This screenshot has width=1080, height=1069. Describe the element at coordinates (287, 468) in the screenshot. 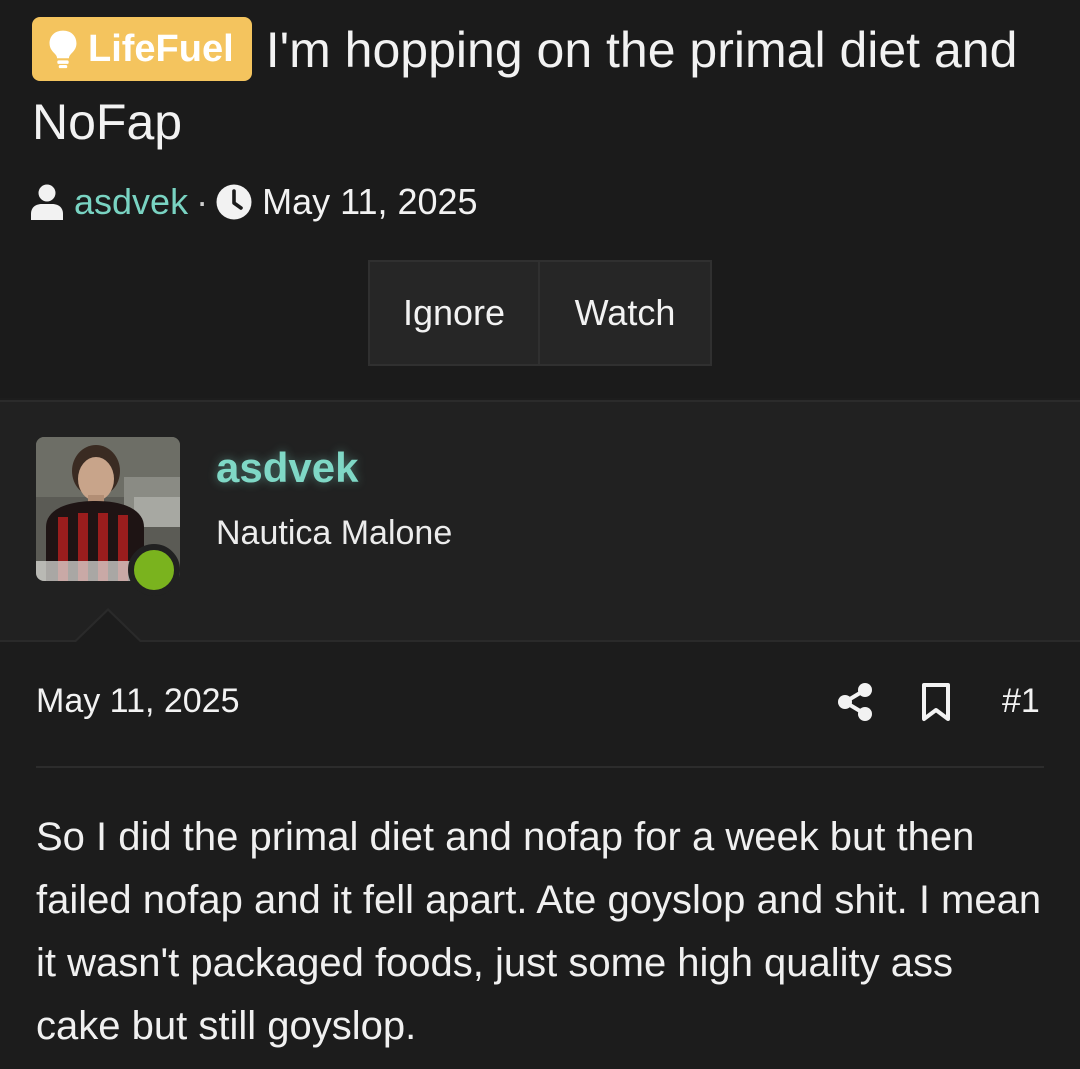

I see `post-author-name: asdvek` at that location.